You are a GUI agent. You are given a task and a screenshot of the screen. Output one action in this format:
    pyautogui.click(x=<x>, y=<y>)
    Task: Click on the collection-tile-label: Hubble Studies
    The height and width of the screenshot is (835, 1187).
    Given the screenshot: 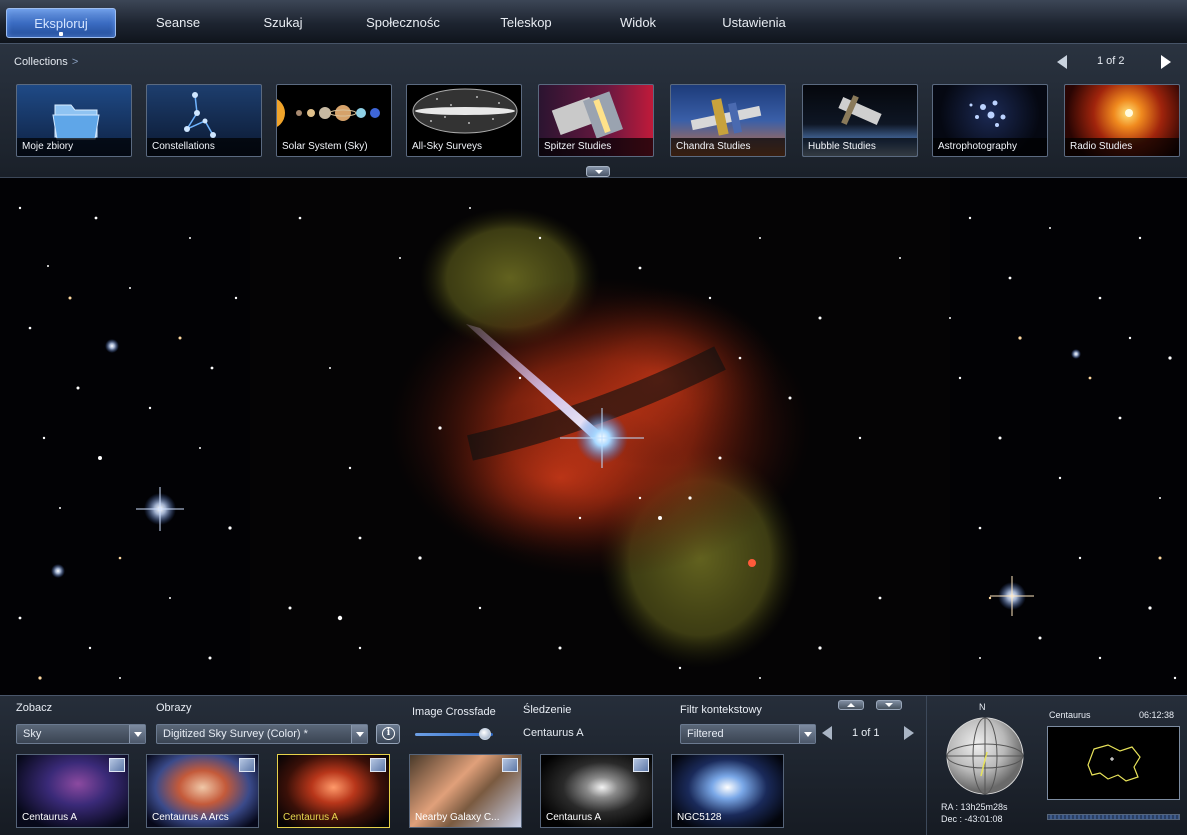 What is the action you would take?
    pyautogui.click(x=860, y=147)
    